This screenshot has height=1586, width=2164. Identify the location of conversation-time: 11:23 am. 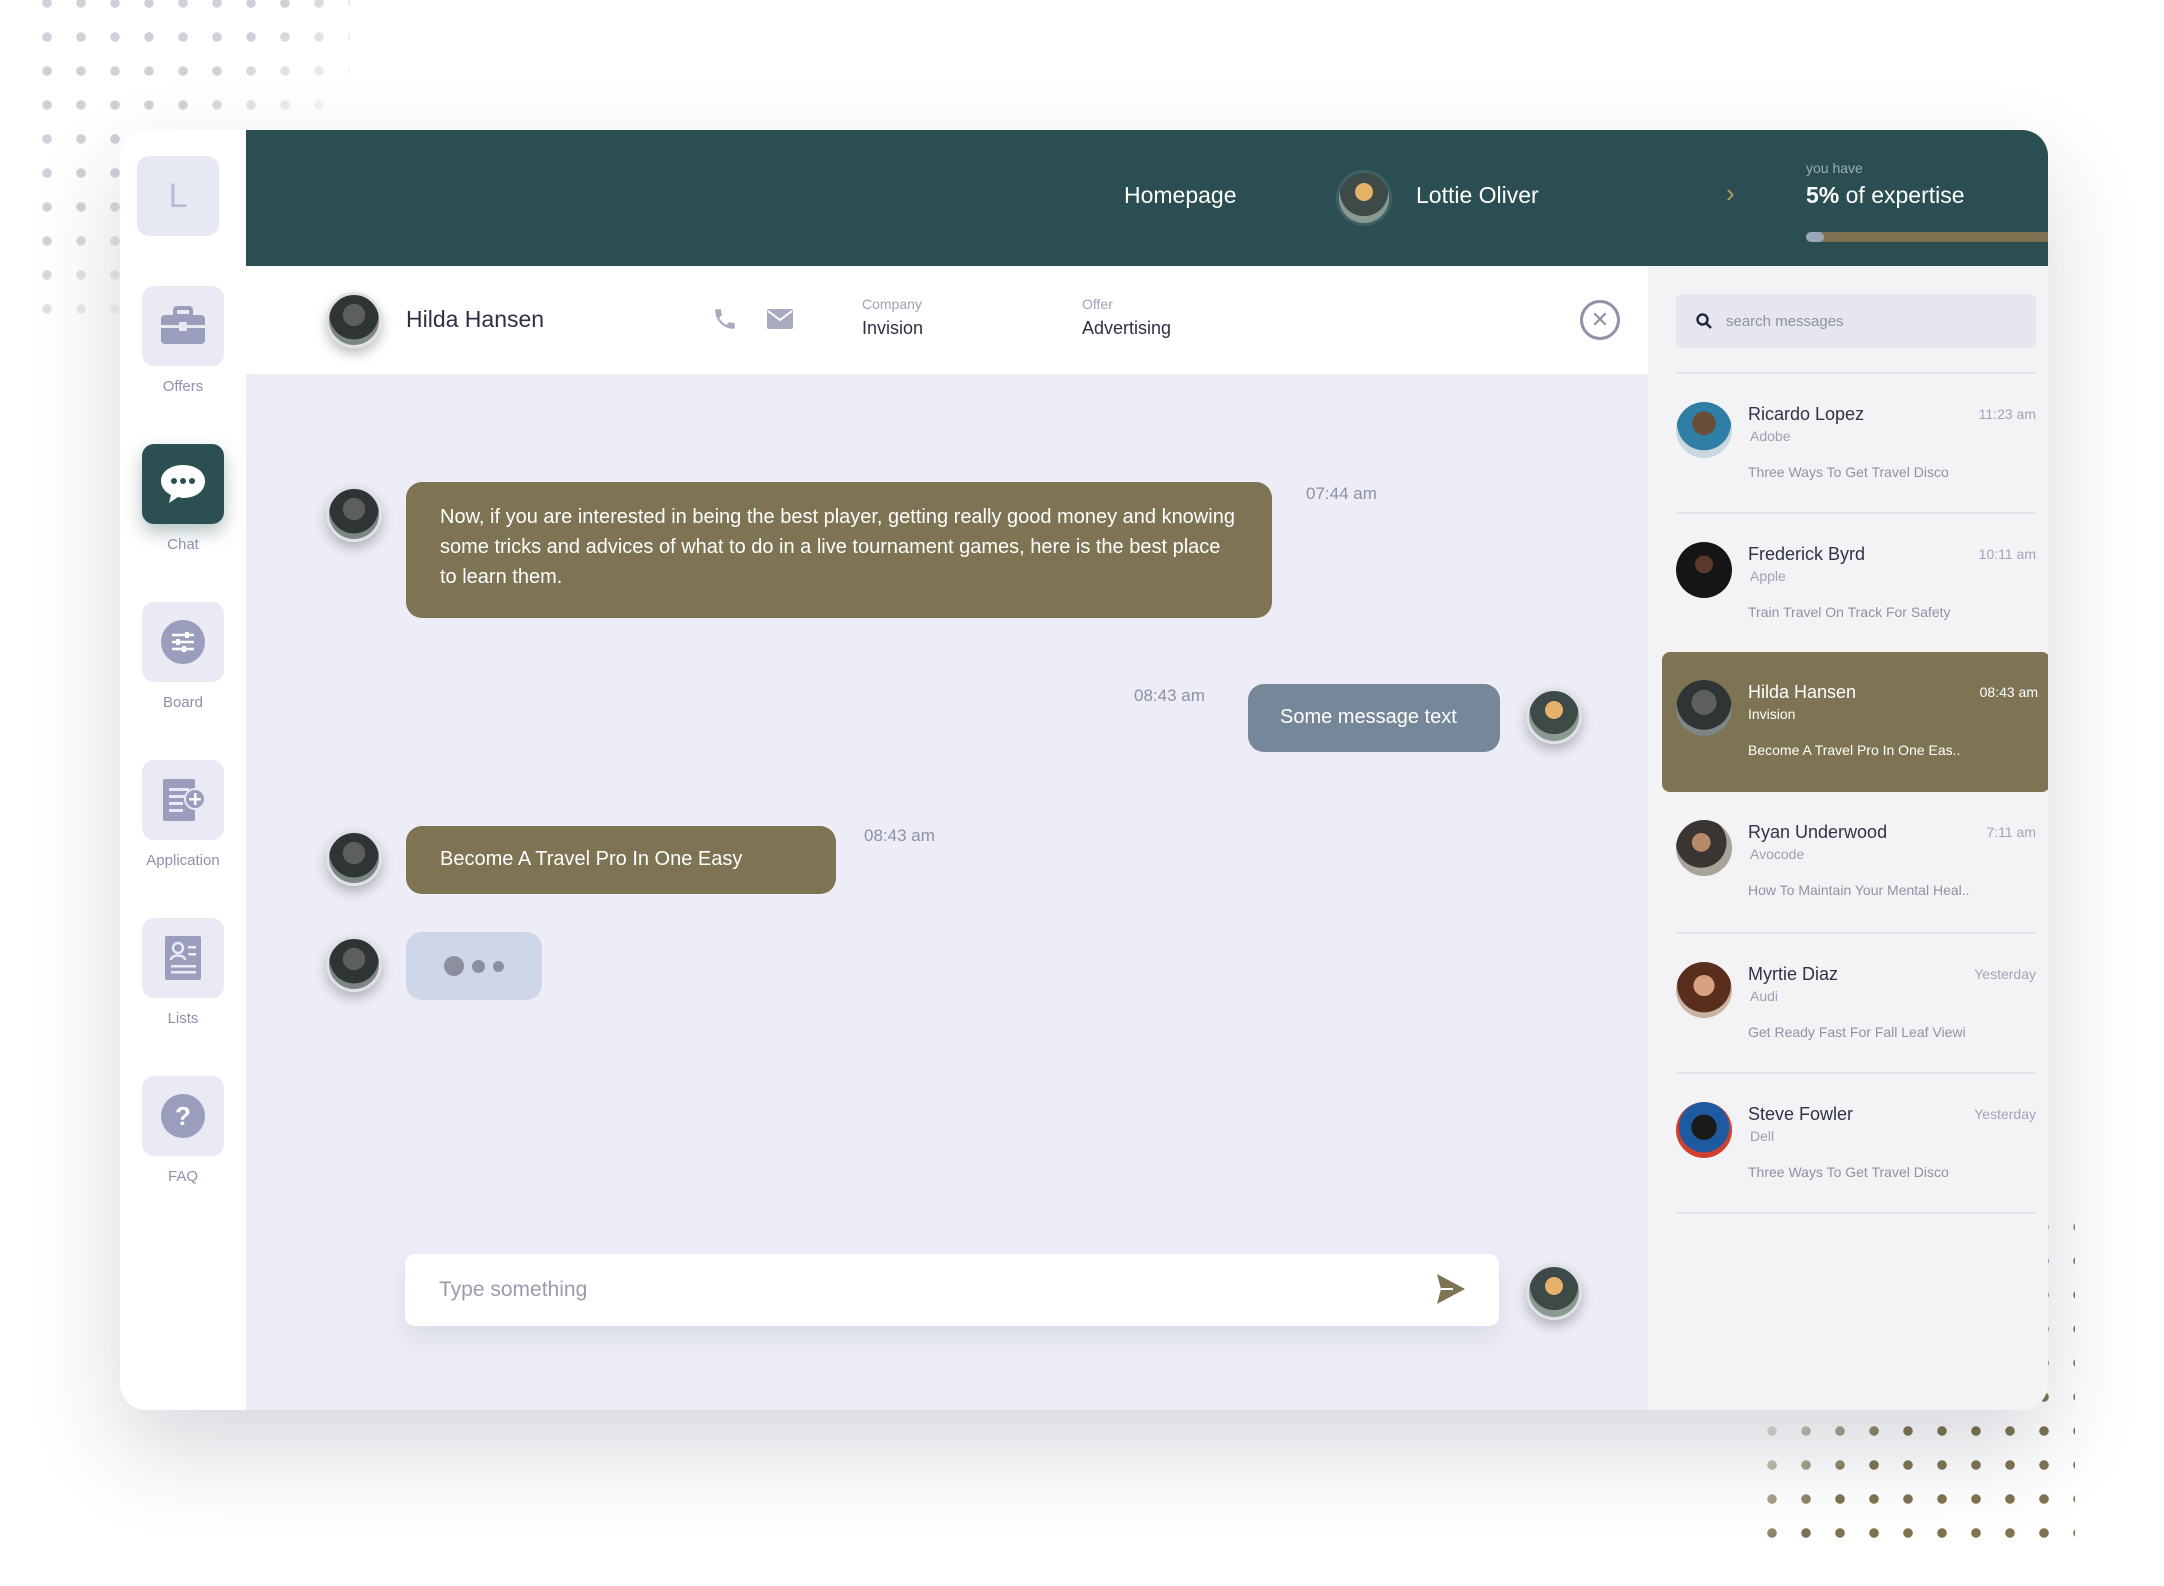
(2007, 414).